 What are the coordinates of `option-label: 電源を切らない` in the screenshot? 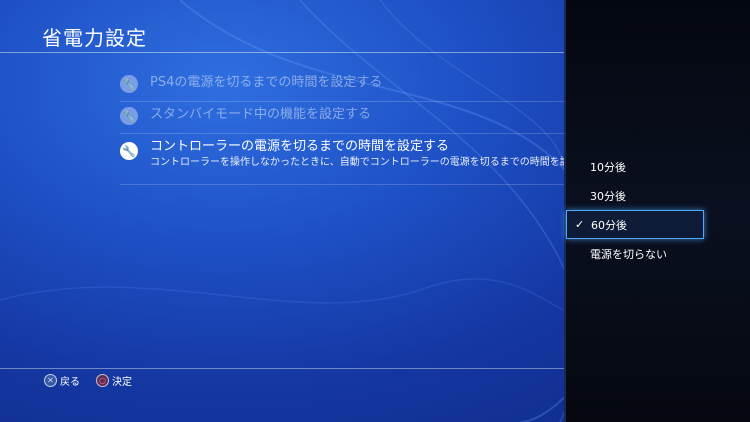 It's located at (628, 254).